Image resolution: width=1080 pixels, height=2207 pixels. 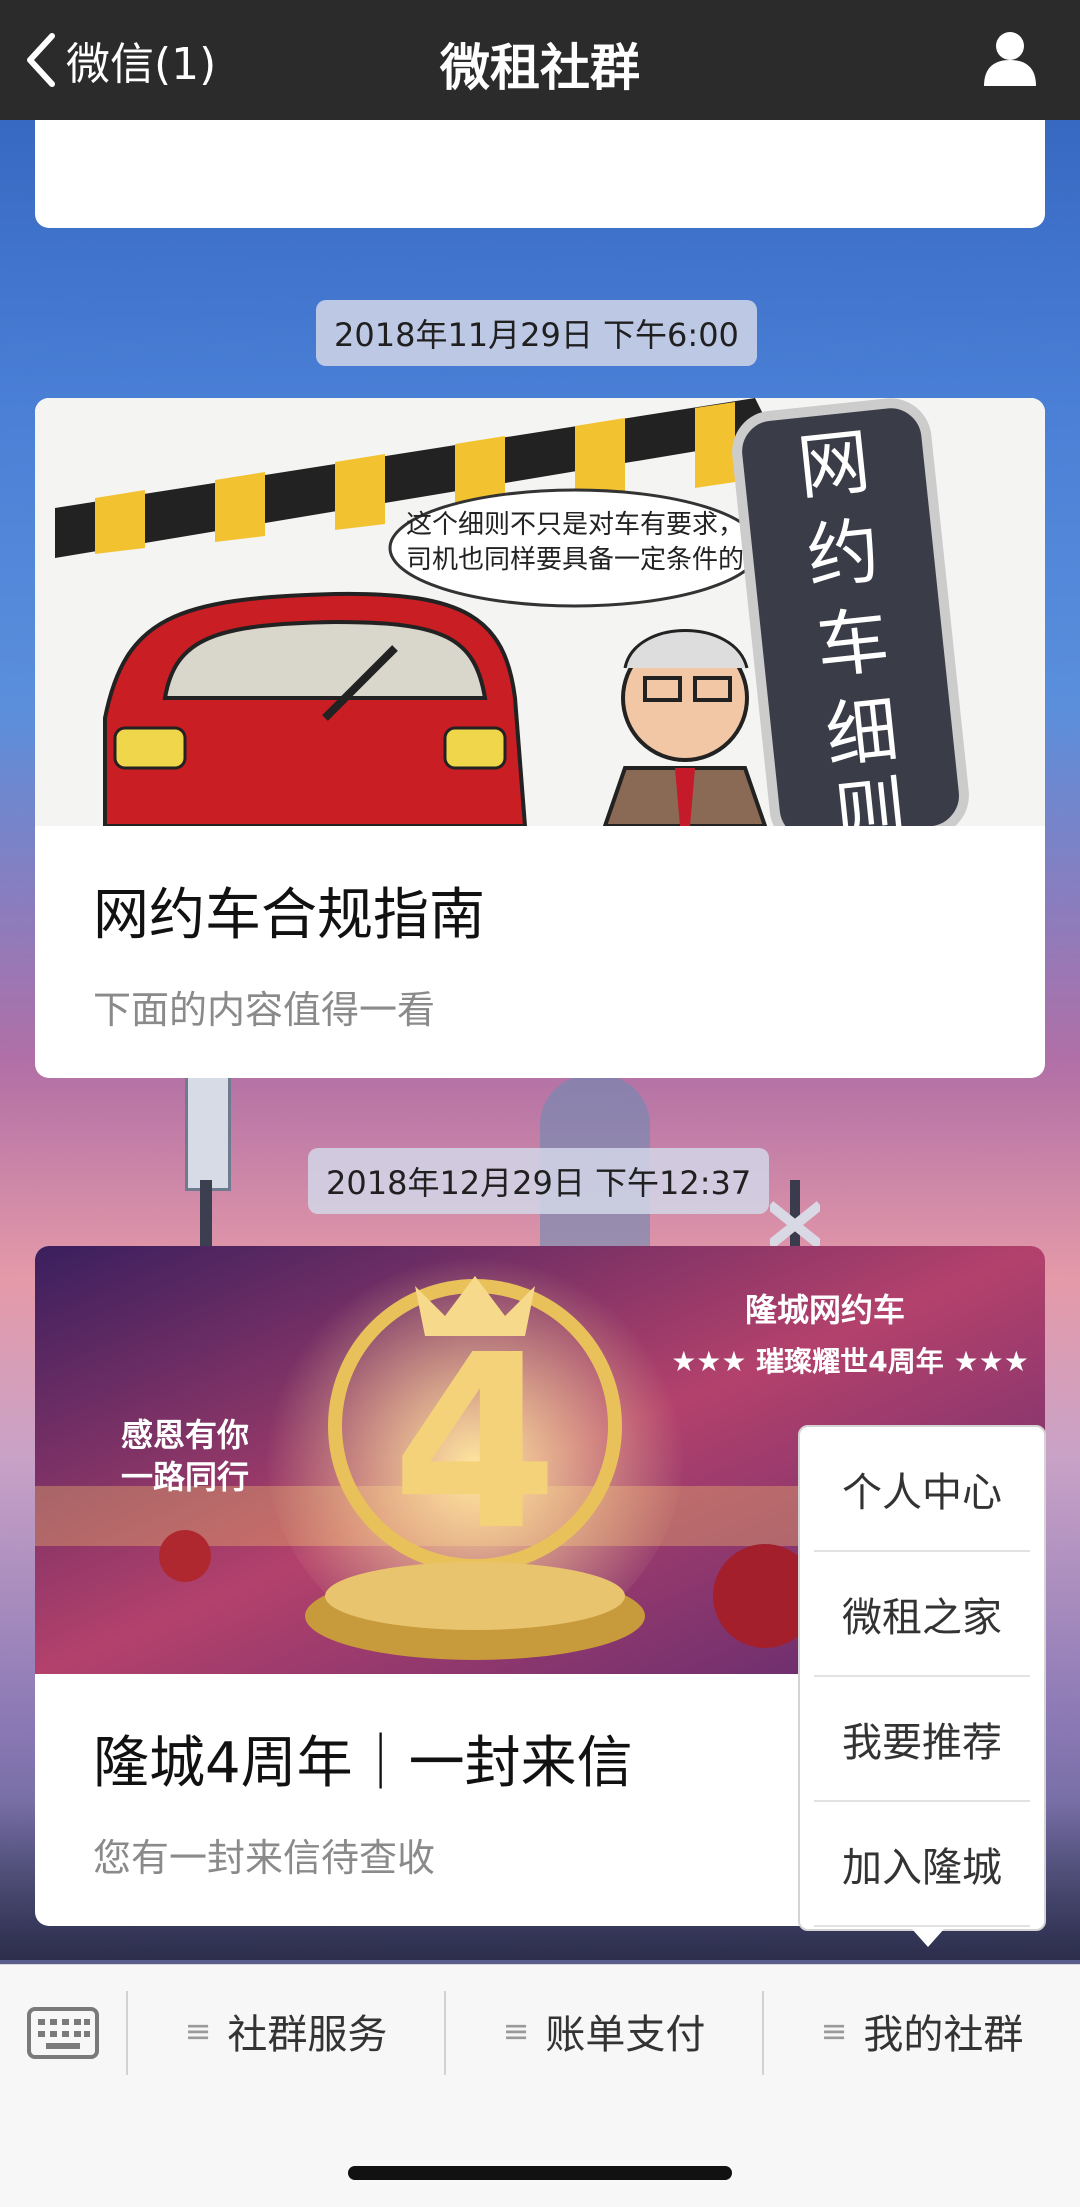 I want to click on anniversary-number: 4, so click(x=475, y=1443).